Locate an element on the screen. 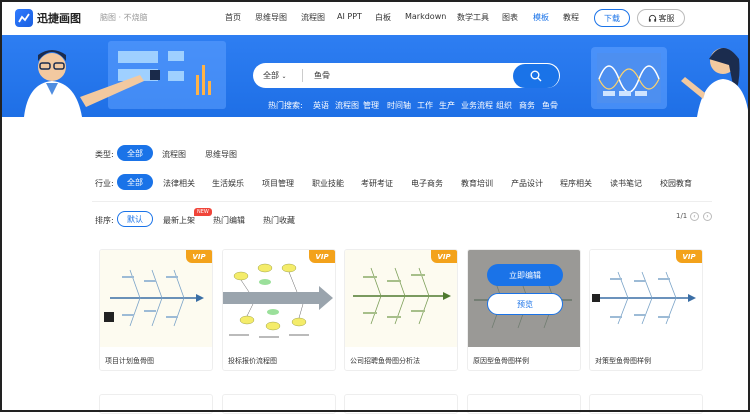 This screenshot has width=750, height=414. customer-service-button: 客服 is located at coordinates (661, 18).